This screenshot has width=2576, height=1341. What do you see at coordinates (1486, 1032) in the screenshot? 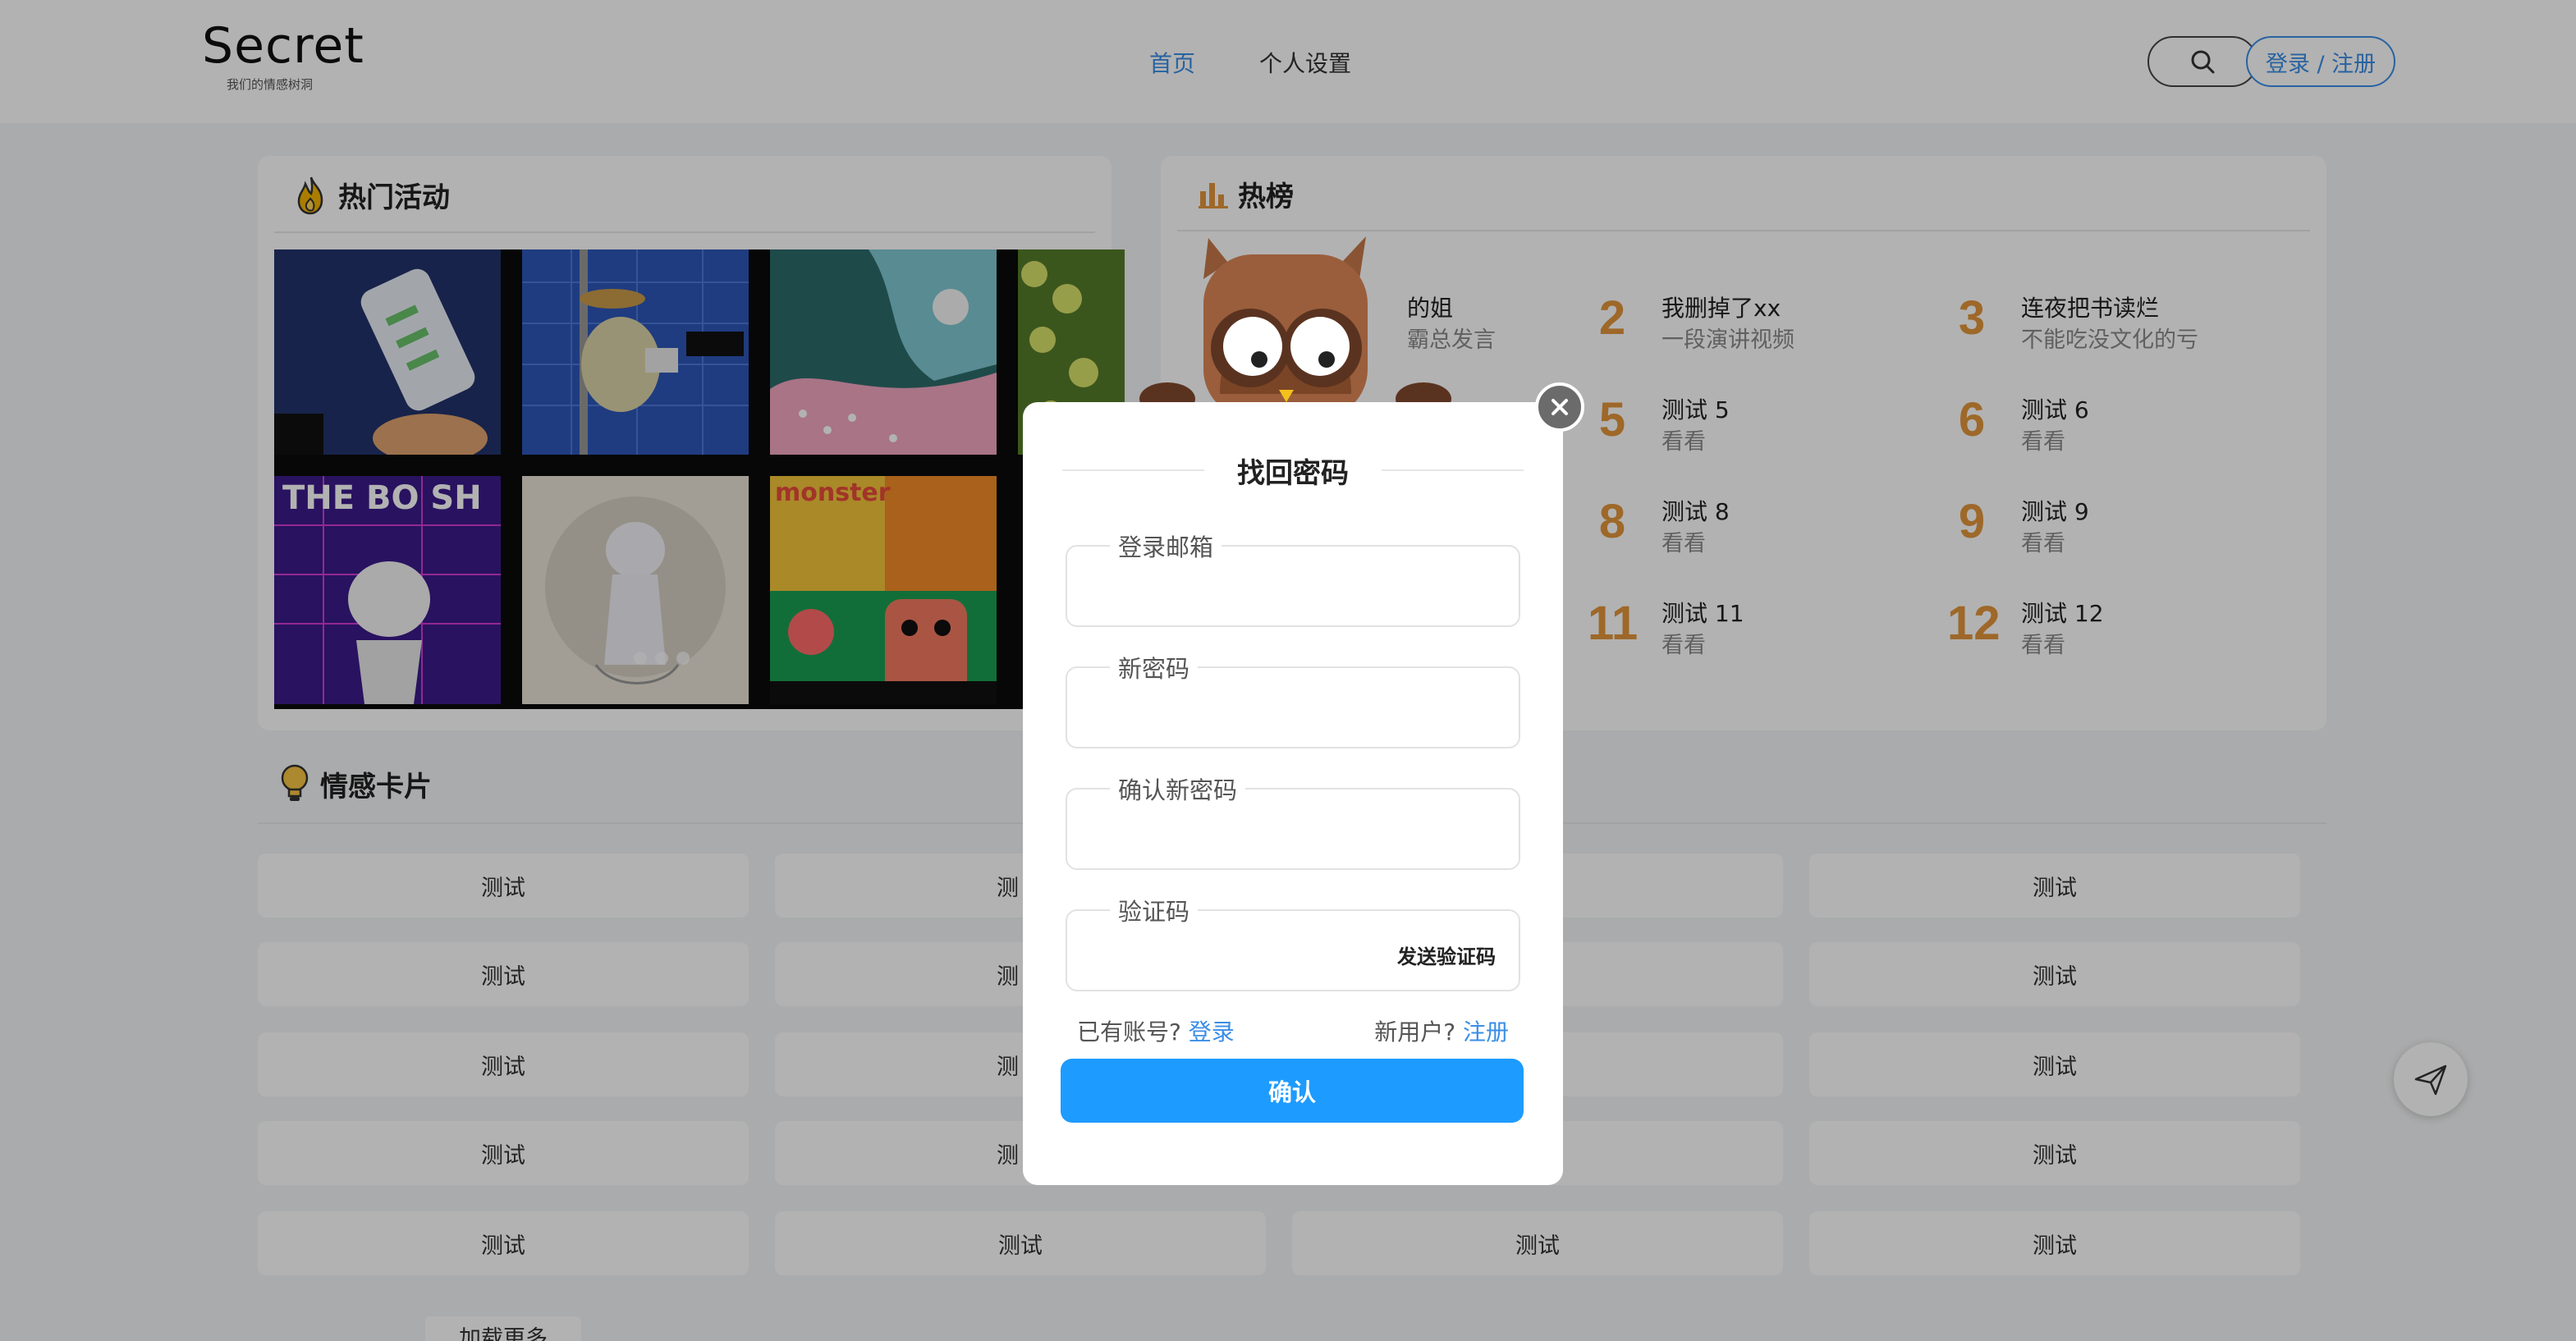
I see `register-link: 注册` at bounding box center [1486, 1032].